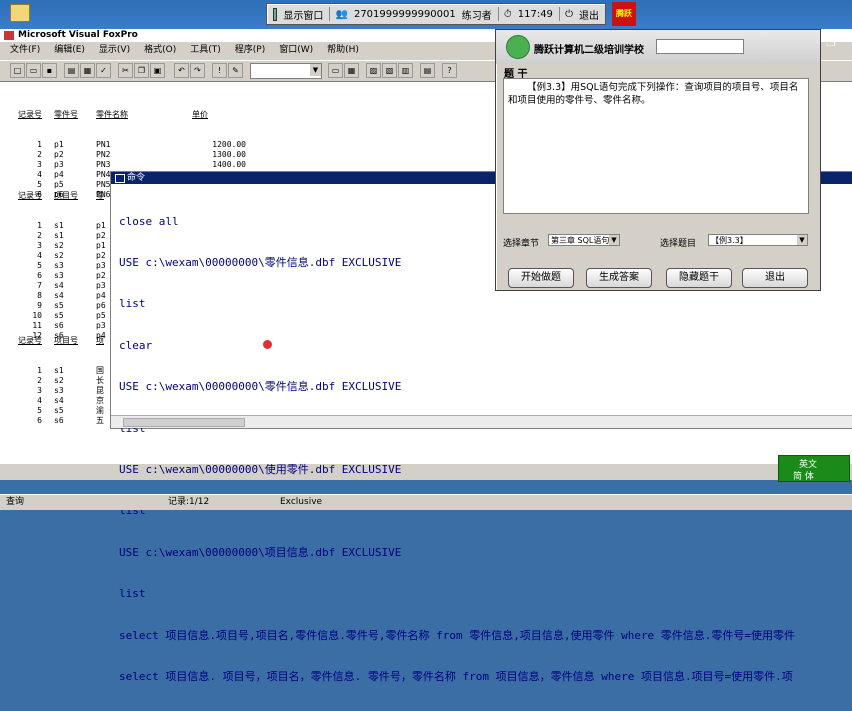 The width and height of the screenshot is (852, 711). I want to click on table-cell: s3, so click(59, 265).